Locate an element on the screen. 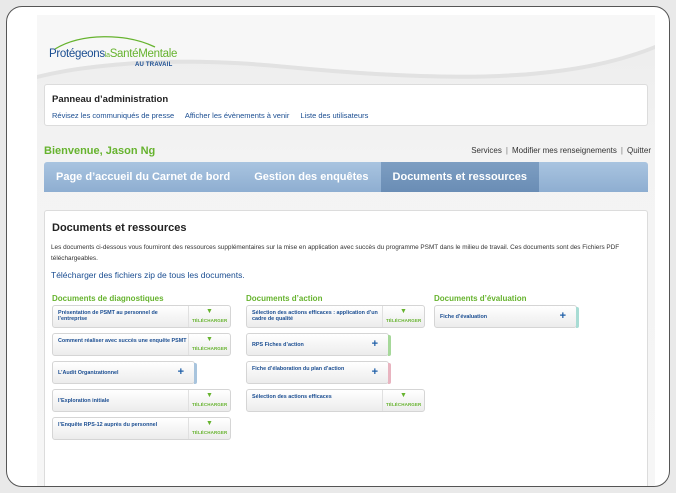 This screenshot has width=676, height=493. column-title: Documents d’évaluation is located at coordinates (480, 298).